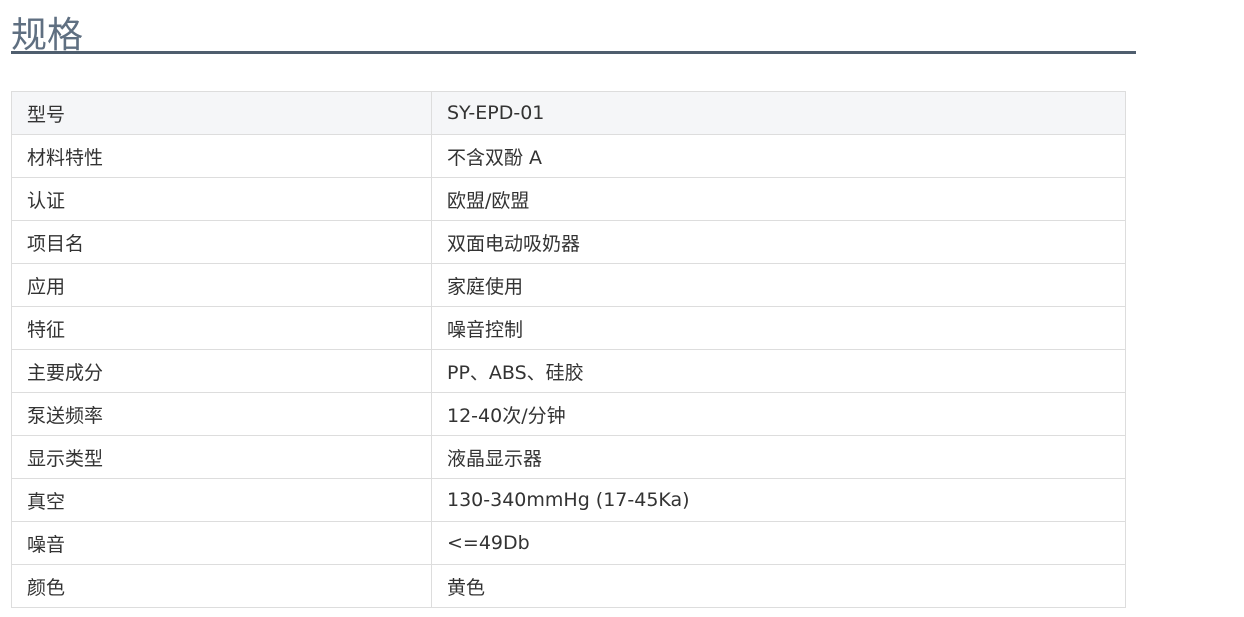 The width and height of the screenshot is (1244, 617). I want to click on table-row: 主要成分 PP、ABS、硅胶, so click(568, 371).